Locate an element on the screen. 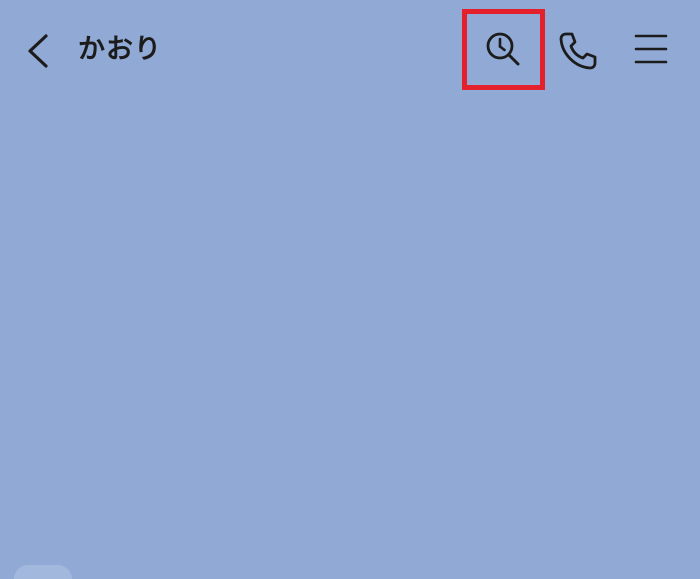 The image size is (700, 579). chat-title: かおり is located at coordinates (120, 49).